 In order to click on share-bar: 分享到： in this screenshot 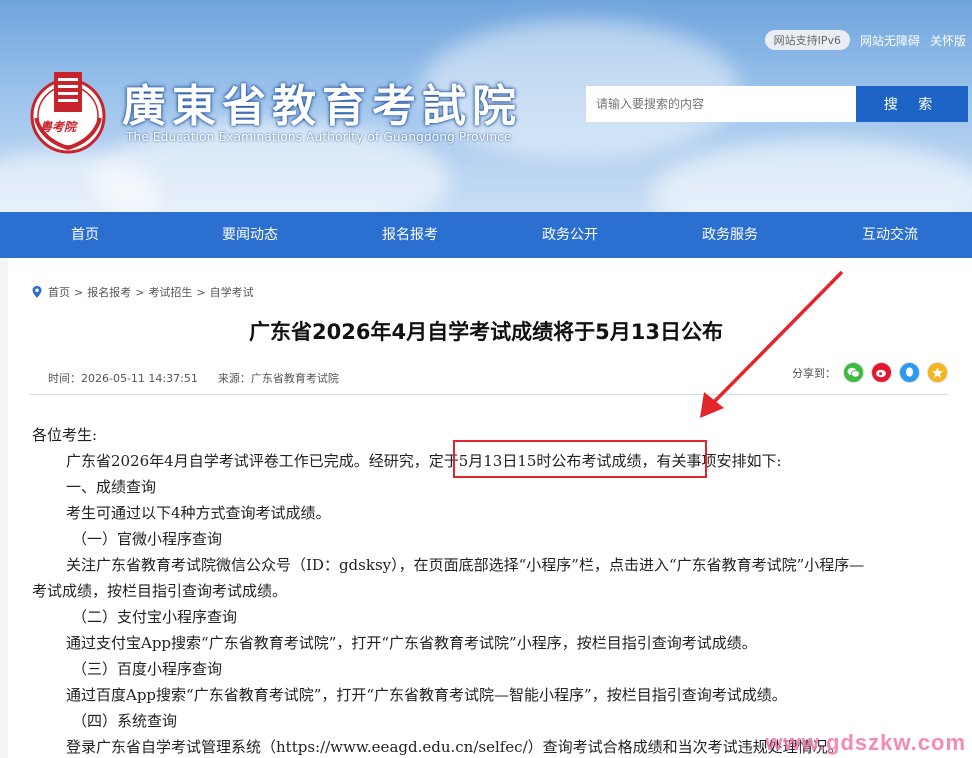, I will do `click(870, 372)`.